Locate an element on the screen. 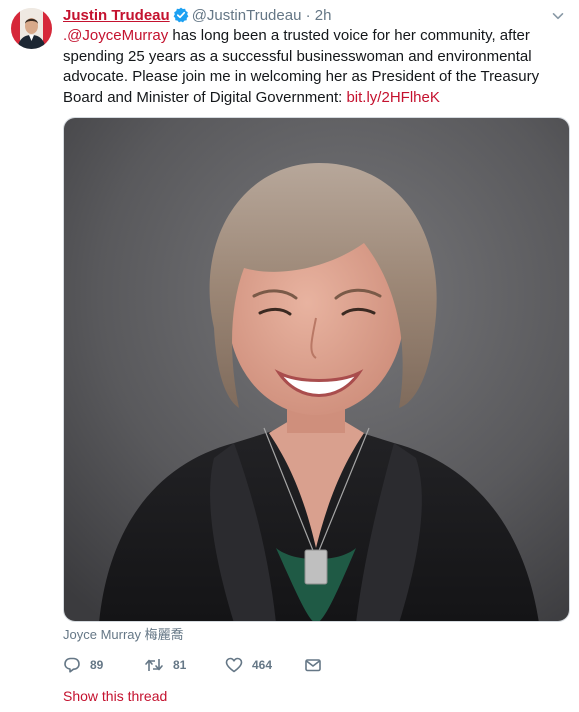 The width and height of the screenshot is (579, 712). author-handle: @JustinTrudeau is located at coordinates (247, 15).